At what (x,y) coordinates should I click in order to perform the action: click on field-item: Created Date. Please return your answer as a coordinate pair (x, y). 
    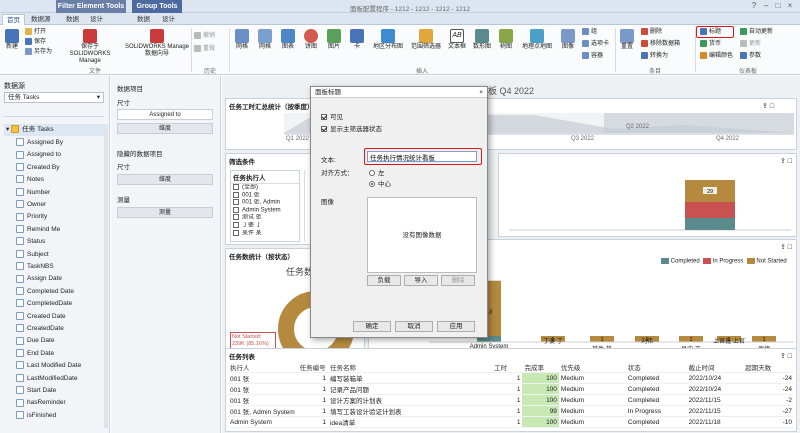
    Looking at the image, I should click on (56, 317).